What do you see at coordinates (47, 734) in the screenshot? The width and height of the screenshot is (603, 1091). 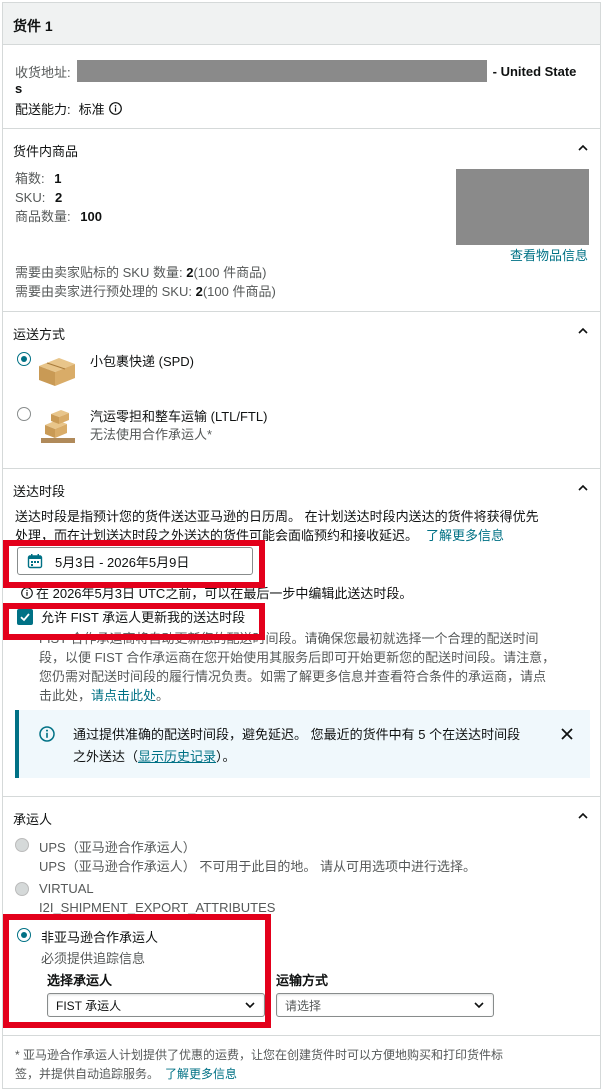 I see `info-circle-icon` at bounding box center [47, 734].